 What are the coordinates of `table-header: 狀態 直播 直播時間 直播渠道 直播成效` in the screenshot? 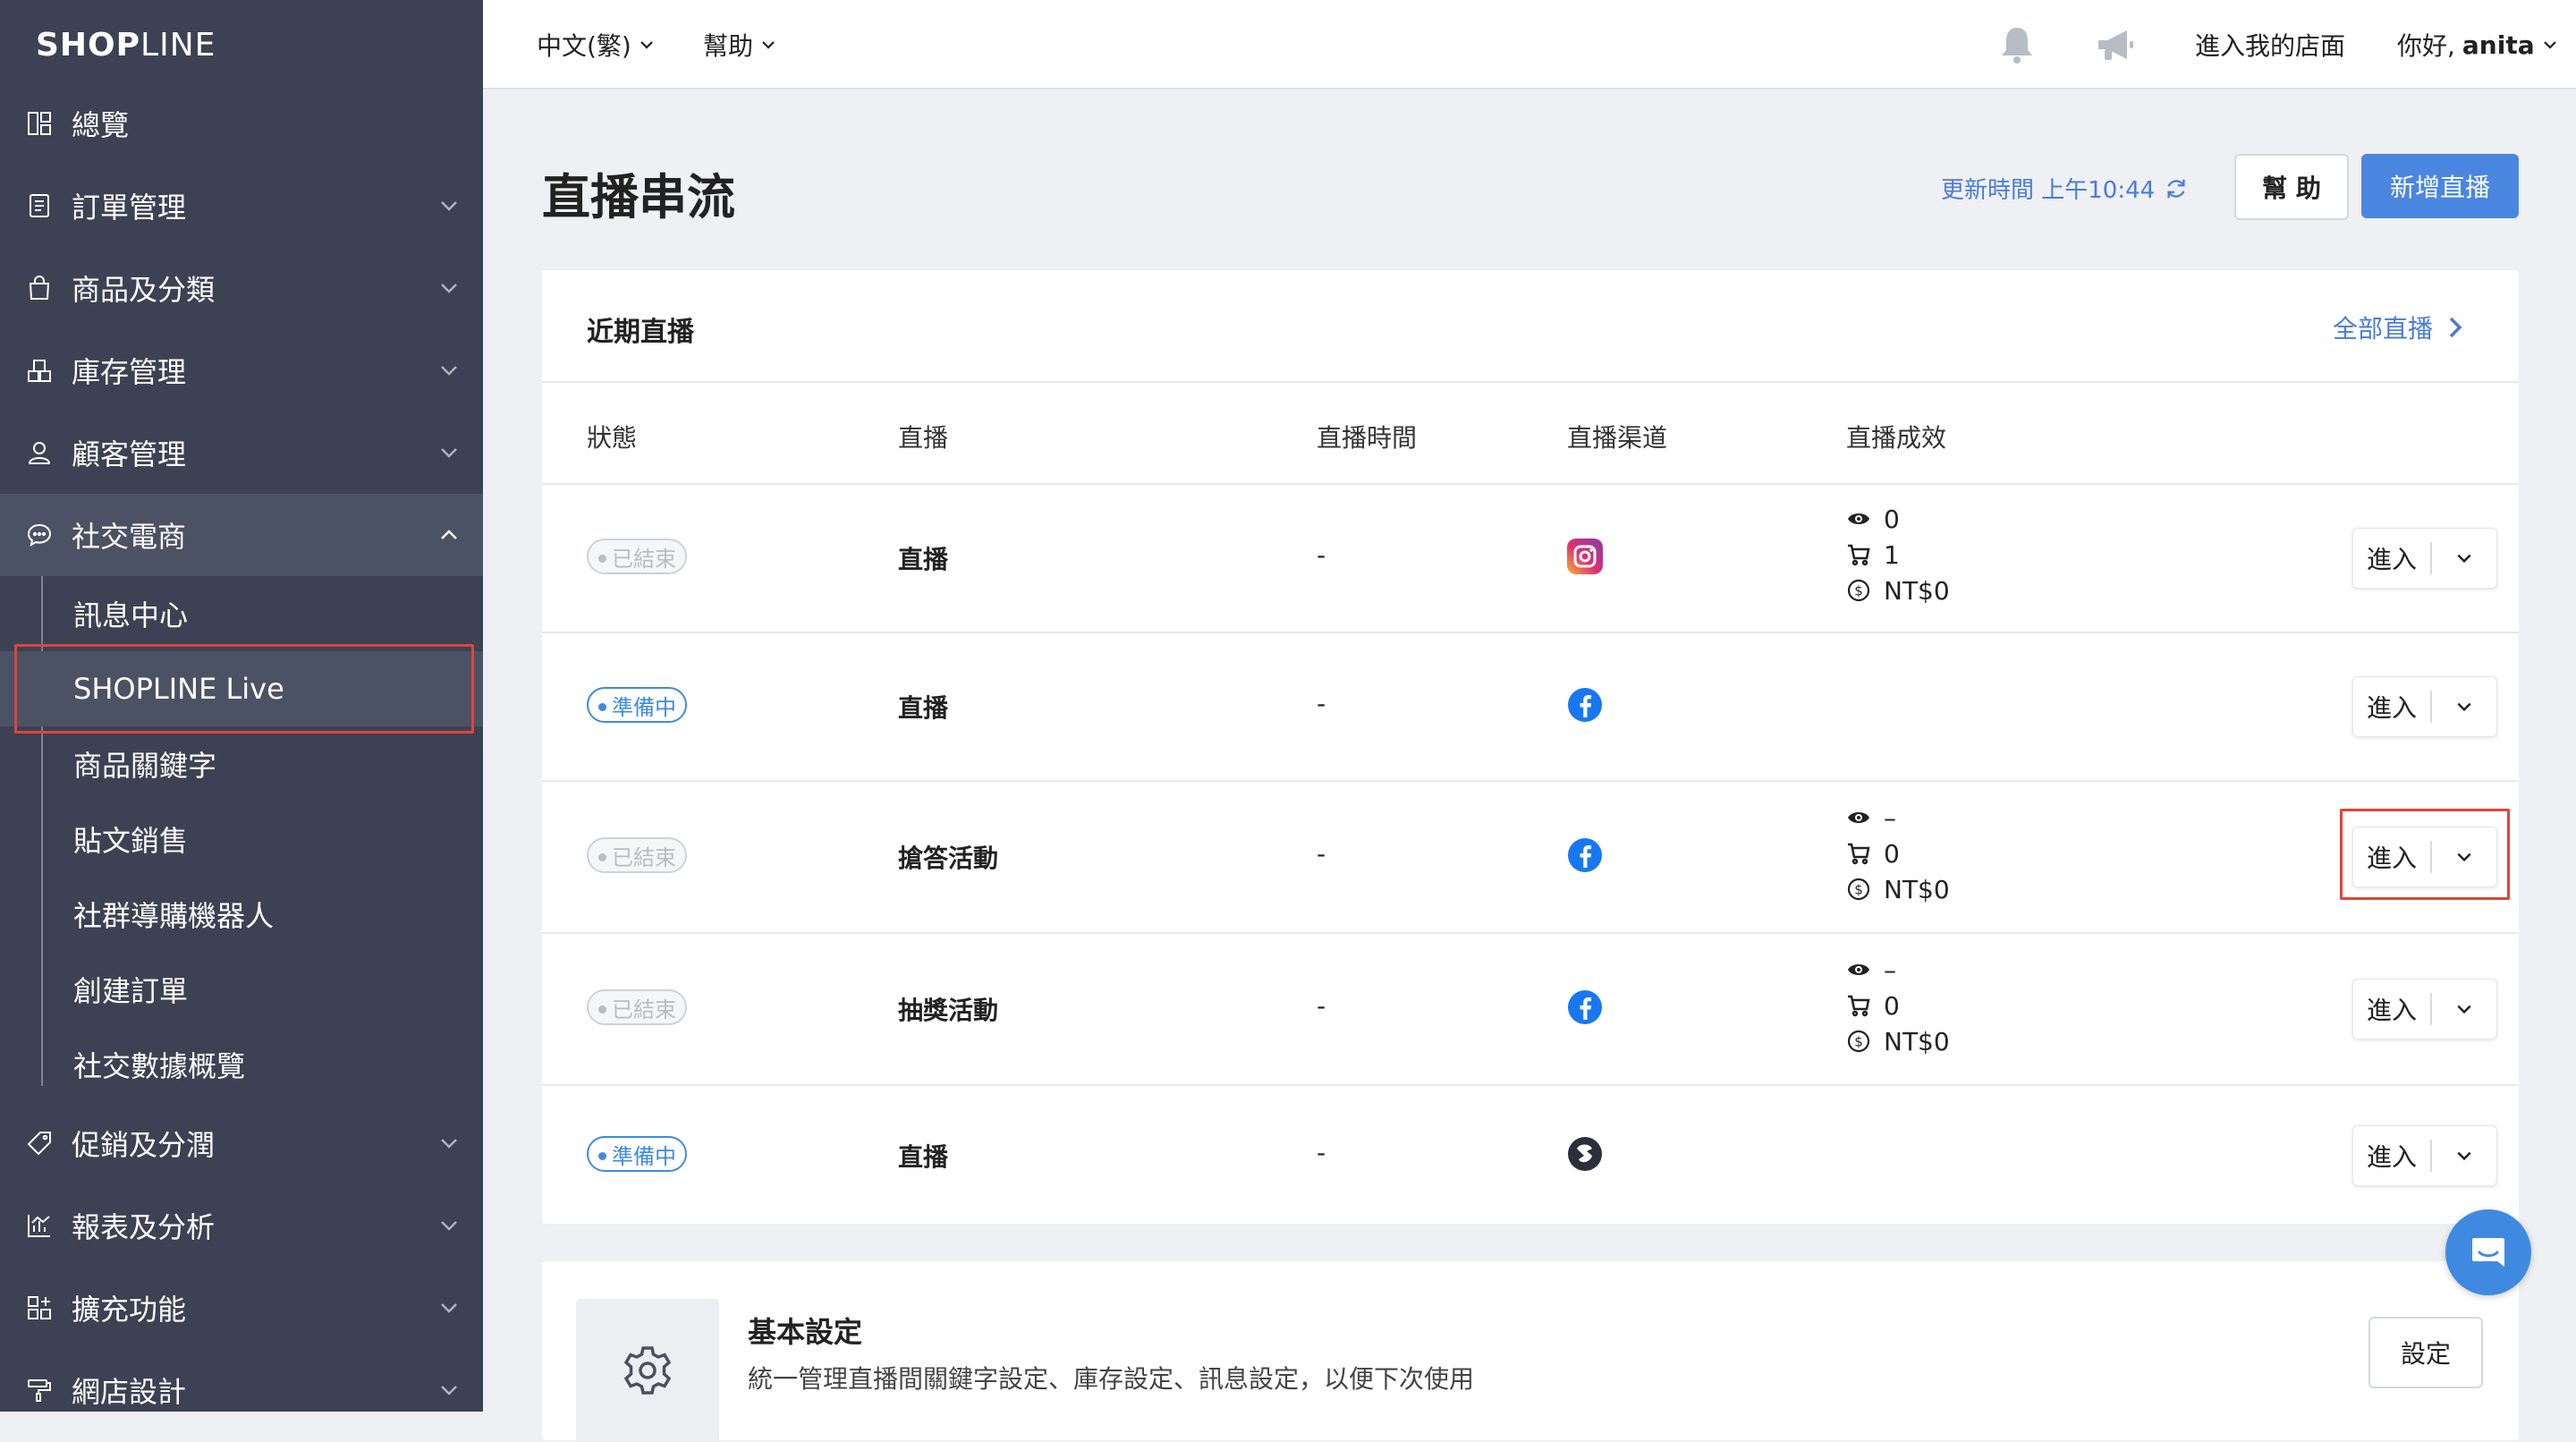 It's located at (1530, 433).